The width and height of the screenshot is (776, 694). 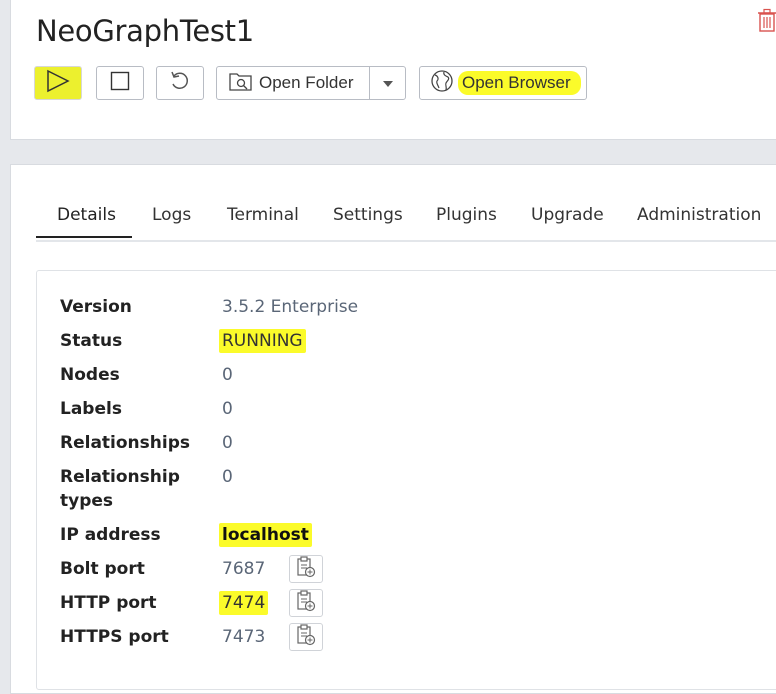 What do you see at coordinates (125, 443) in the screenshot?
I see `relationships-label: Relationships` at bounding box center [125, 443].